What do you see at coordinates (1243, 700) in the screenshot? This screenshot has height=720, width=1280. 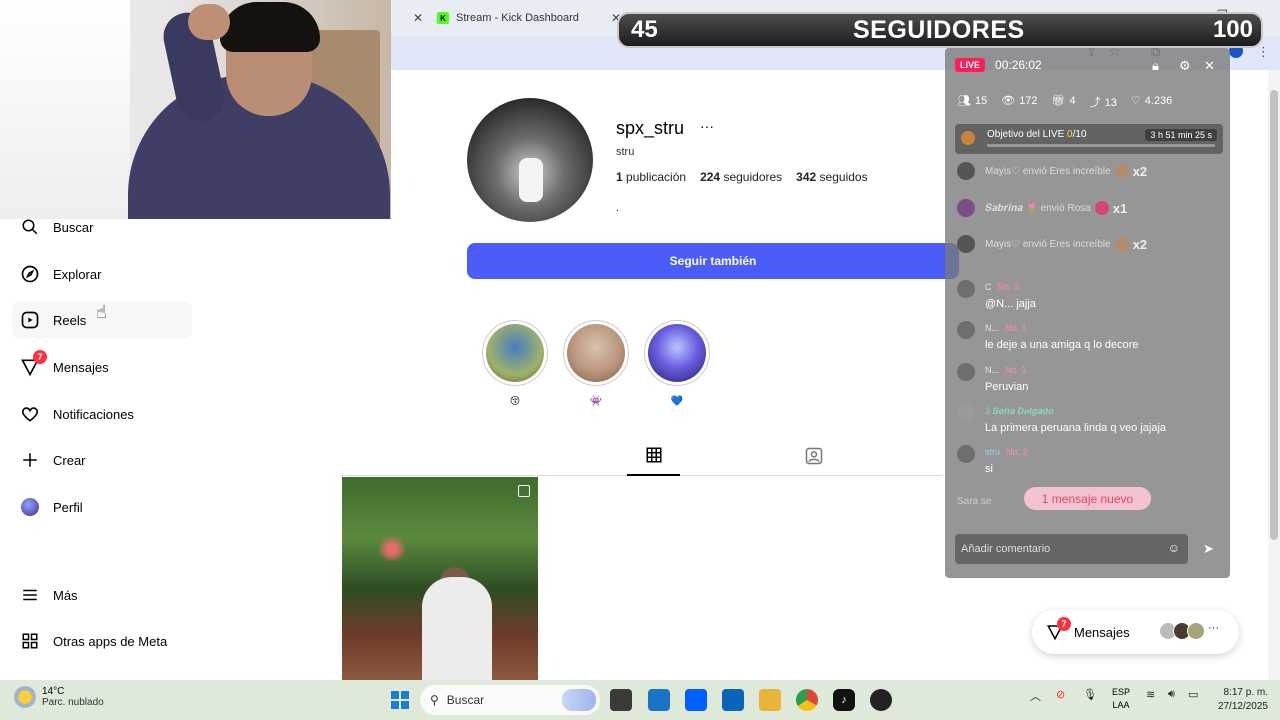 I see `clock: 8:17 p. m. 27/12/2025` at bounding box center [1243, 700].